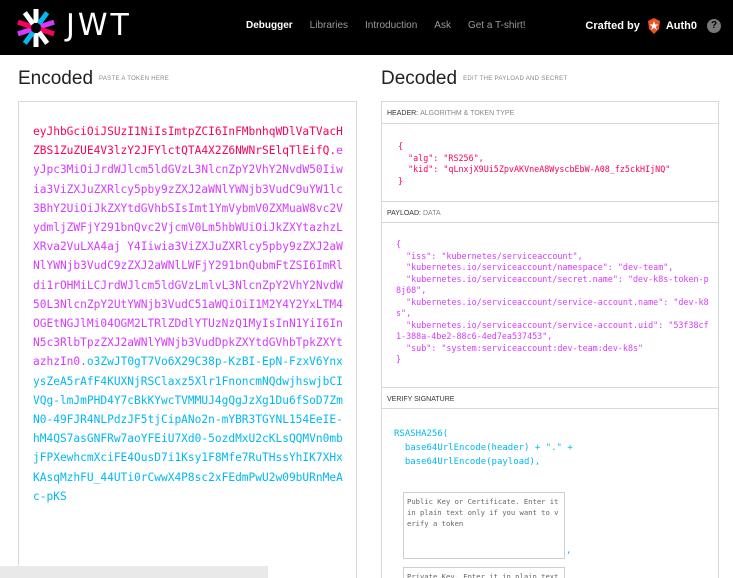 The width and height of the screenshot is (733, 578). Describe the element at coordinates (404, 213) in the screenshot. I see `payload-label: PAYLOAD:` at that location.